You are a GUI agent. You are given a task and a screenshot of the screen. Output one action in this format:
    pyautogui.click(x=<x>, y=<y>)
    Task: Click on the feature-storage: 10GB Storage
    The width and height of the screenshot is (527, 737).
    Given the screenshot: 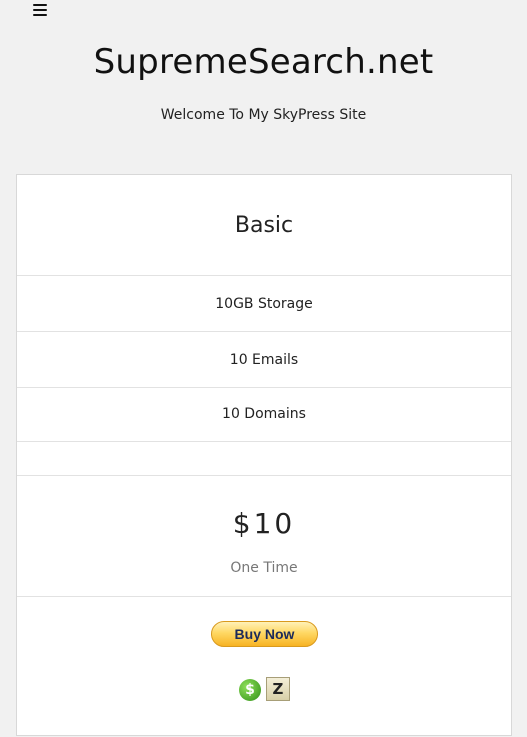 What is the action you would take?
    pyautogui.click(x=264, y=304)
    